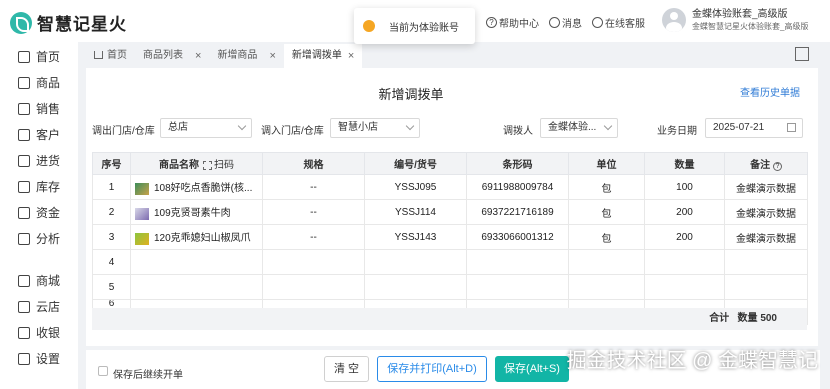 This screenshot has width=830, height=389. What do you see at coordinates (750, 26) in the screenshot?
I see `user-account: 金蝶智慧记星火体验账套_高级版` at bounding box center [750, 26].